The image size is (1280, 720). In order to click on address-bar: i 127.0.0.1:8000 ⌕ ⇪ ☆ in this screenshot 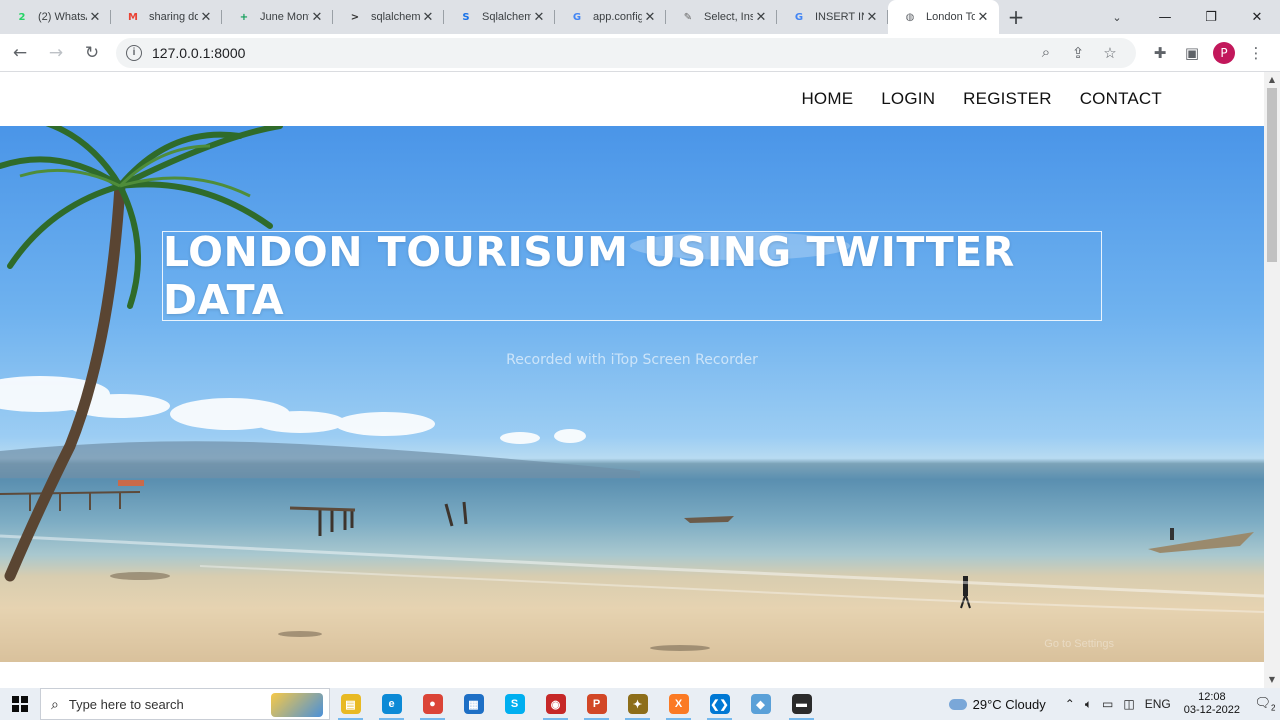, I will do `click(626, 52)`.